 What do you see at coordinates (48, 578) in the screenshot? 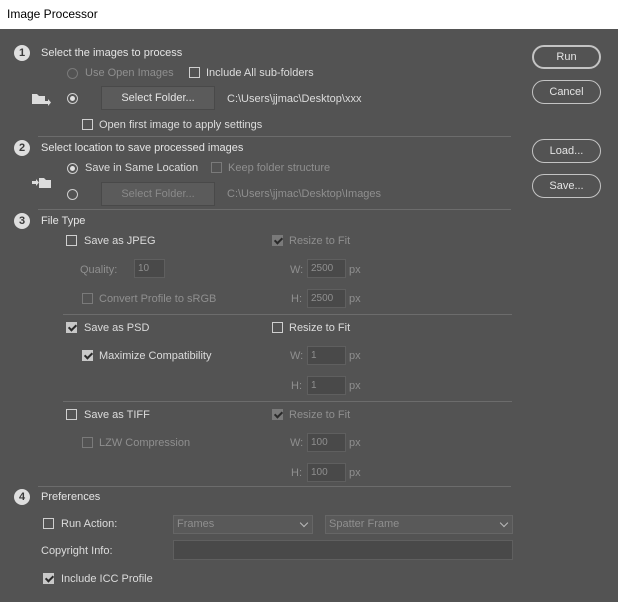
I see `include-icc-checkbox` at bounding box center [48, 578].